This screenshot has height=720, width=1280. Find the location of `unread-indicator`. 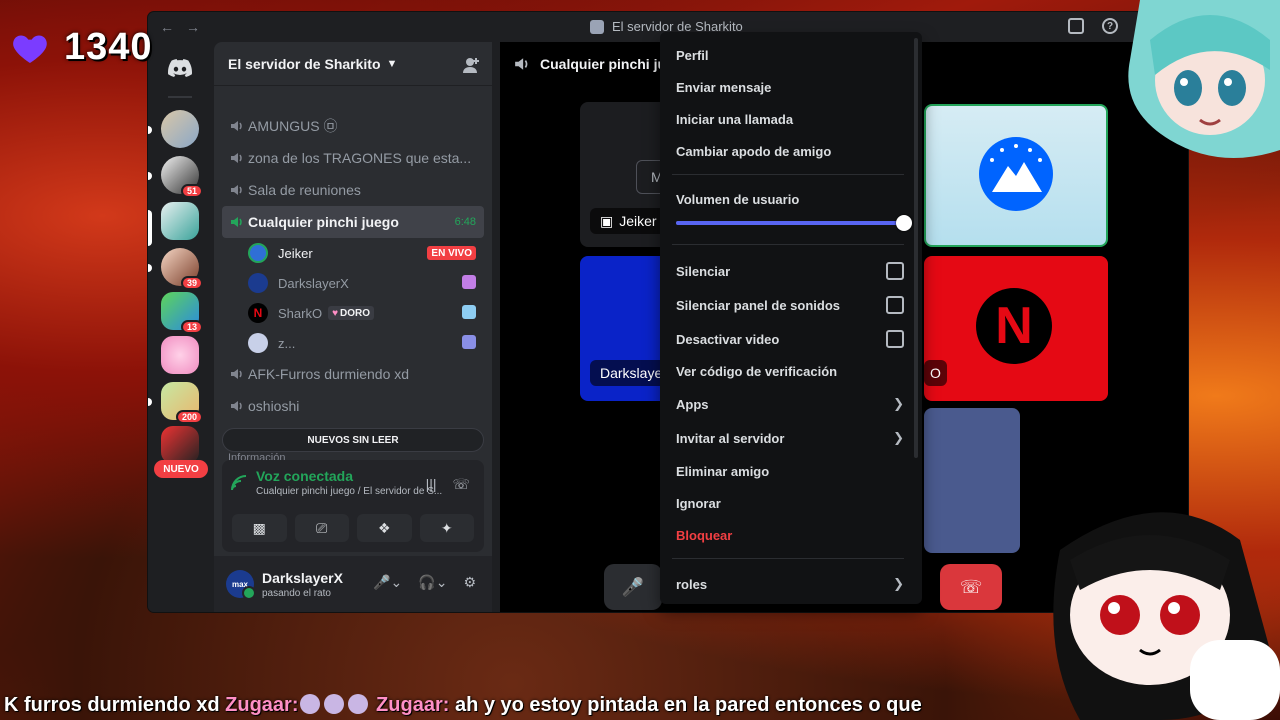

unread-indicator is located at coordinates (150, 176).